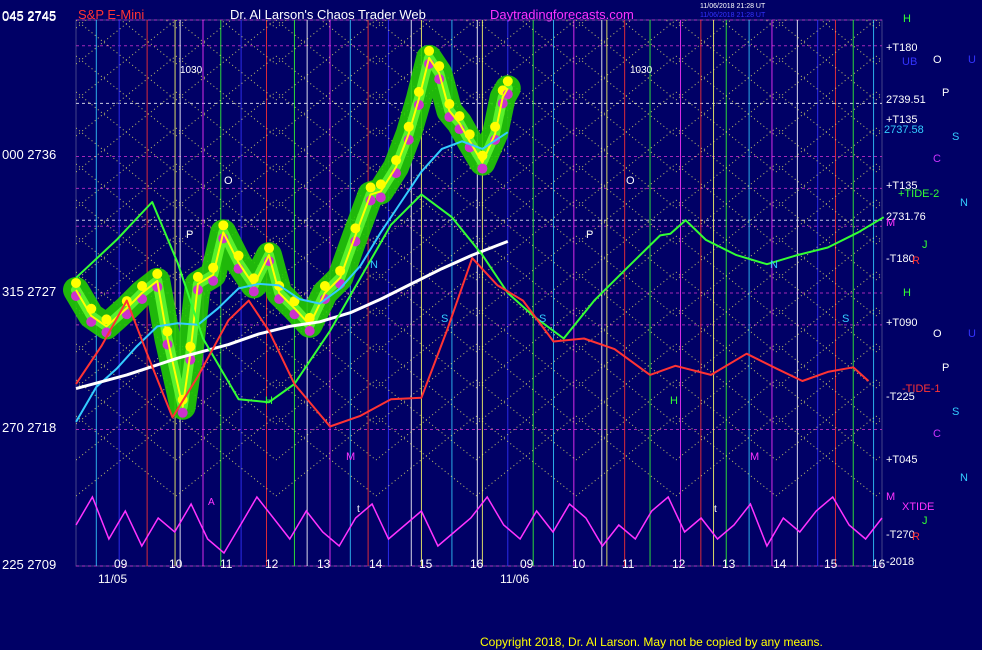 The height and width of the screenshot is (650, 982). I want to click on left-axis-label: 000 2736, so click(29, 154).